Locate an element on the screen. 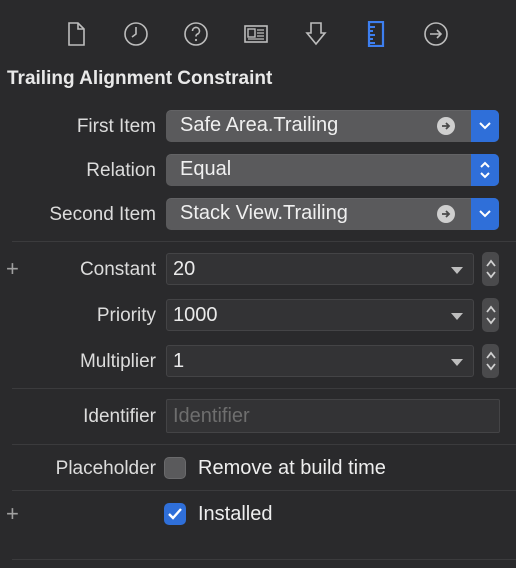  multiplier-label: Multiplier is located at coordinates (117, 361).